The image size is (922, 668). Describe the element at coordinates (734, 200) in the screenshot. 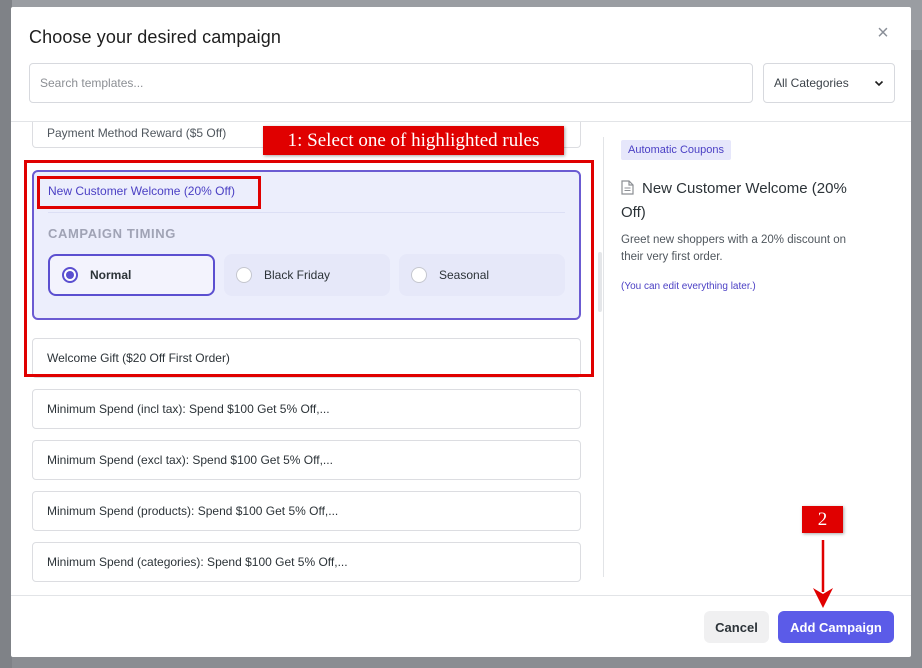

I see `detail-title-text: New Customer Welcome (20% Off)` at that location.